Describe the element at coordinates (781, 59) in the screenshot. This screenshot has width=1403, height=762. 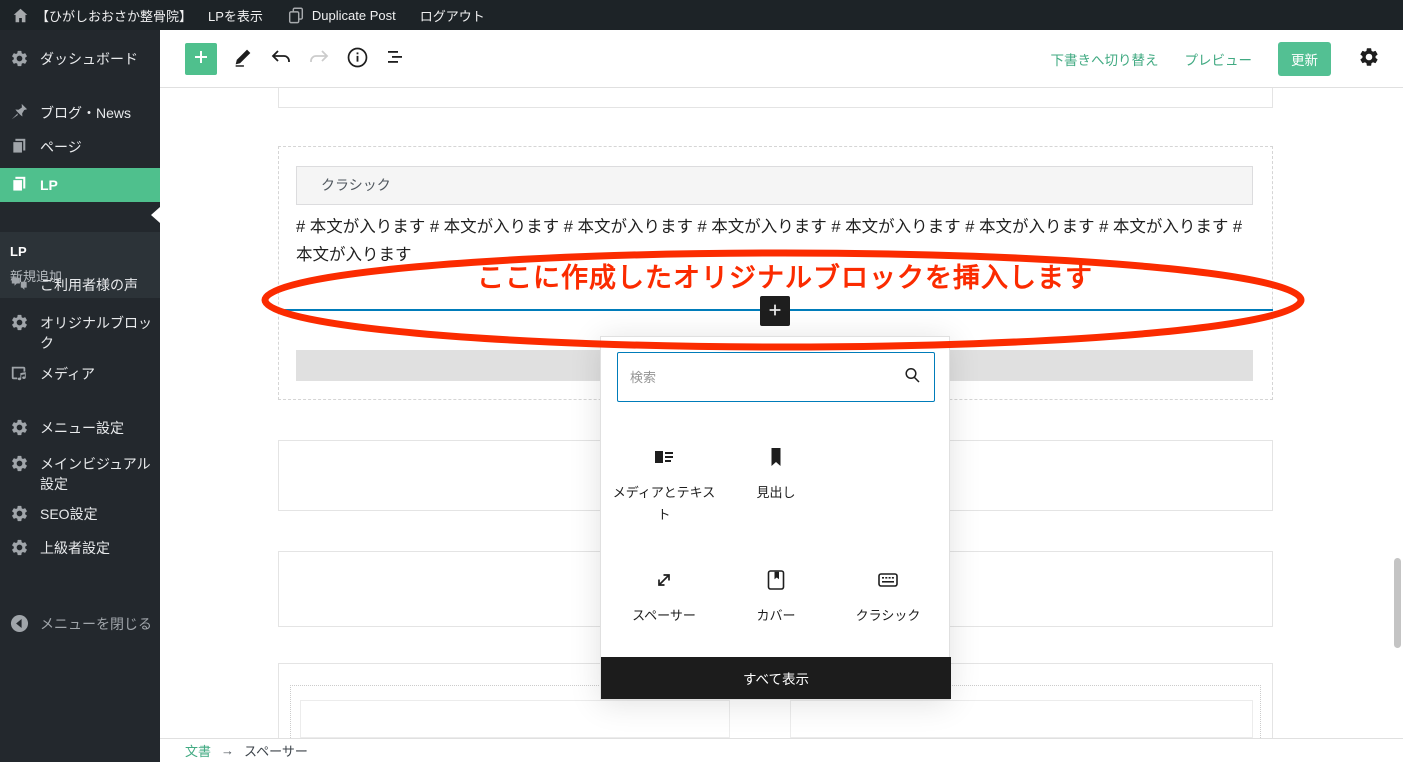
I see `editor-toolbar: 下書きへ切り替え プレビュー 更新` at that location.